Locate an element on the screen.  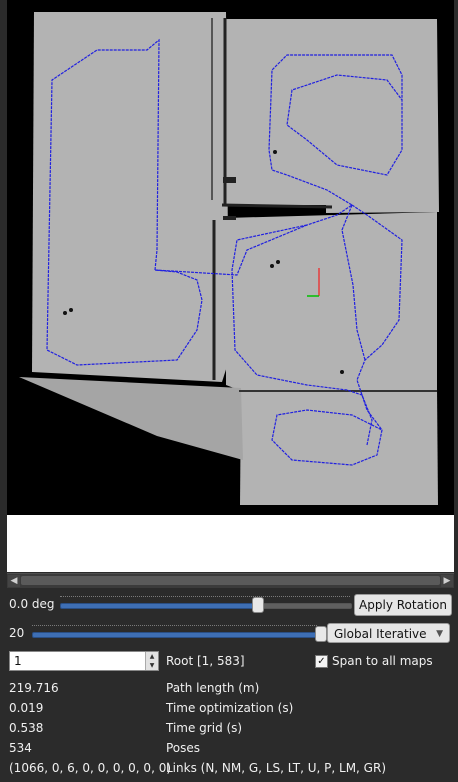
apply-rotation-button: Apply Rotation is located at coordinates (403, 605).